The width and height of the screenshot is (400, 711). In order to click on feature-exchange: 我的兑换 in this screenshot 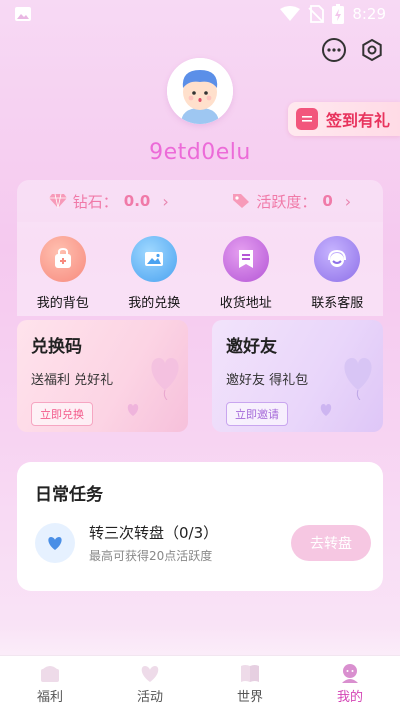, I will do `click(154, 273)`.